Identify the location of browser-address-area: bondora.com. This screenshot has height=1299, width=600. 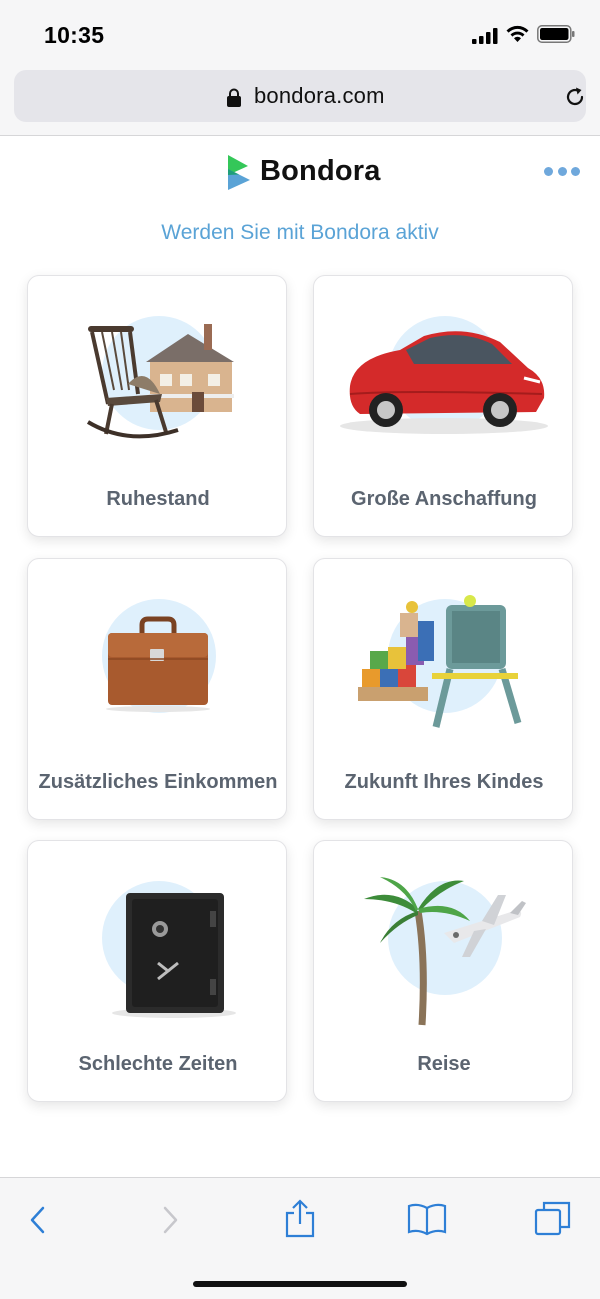
(300, 101).